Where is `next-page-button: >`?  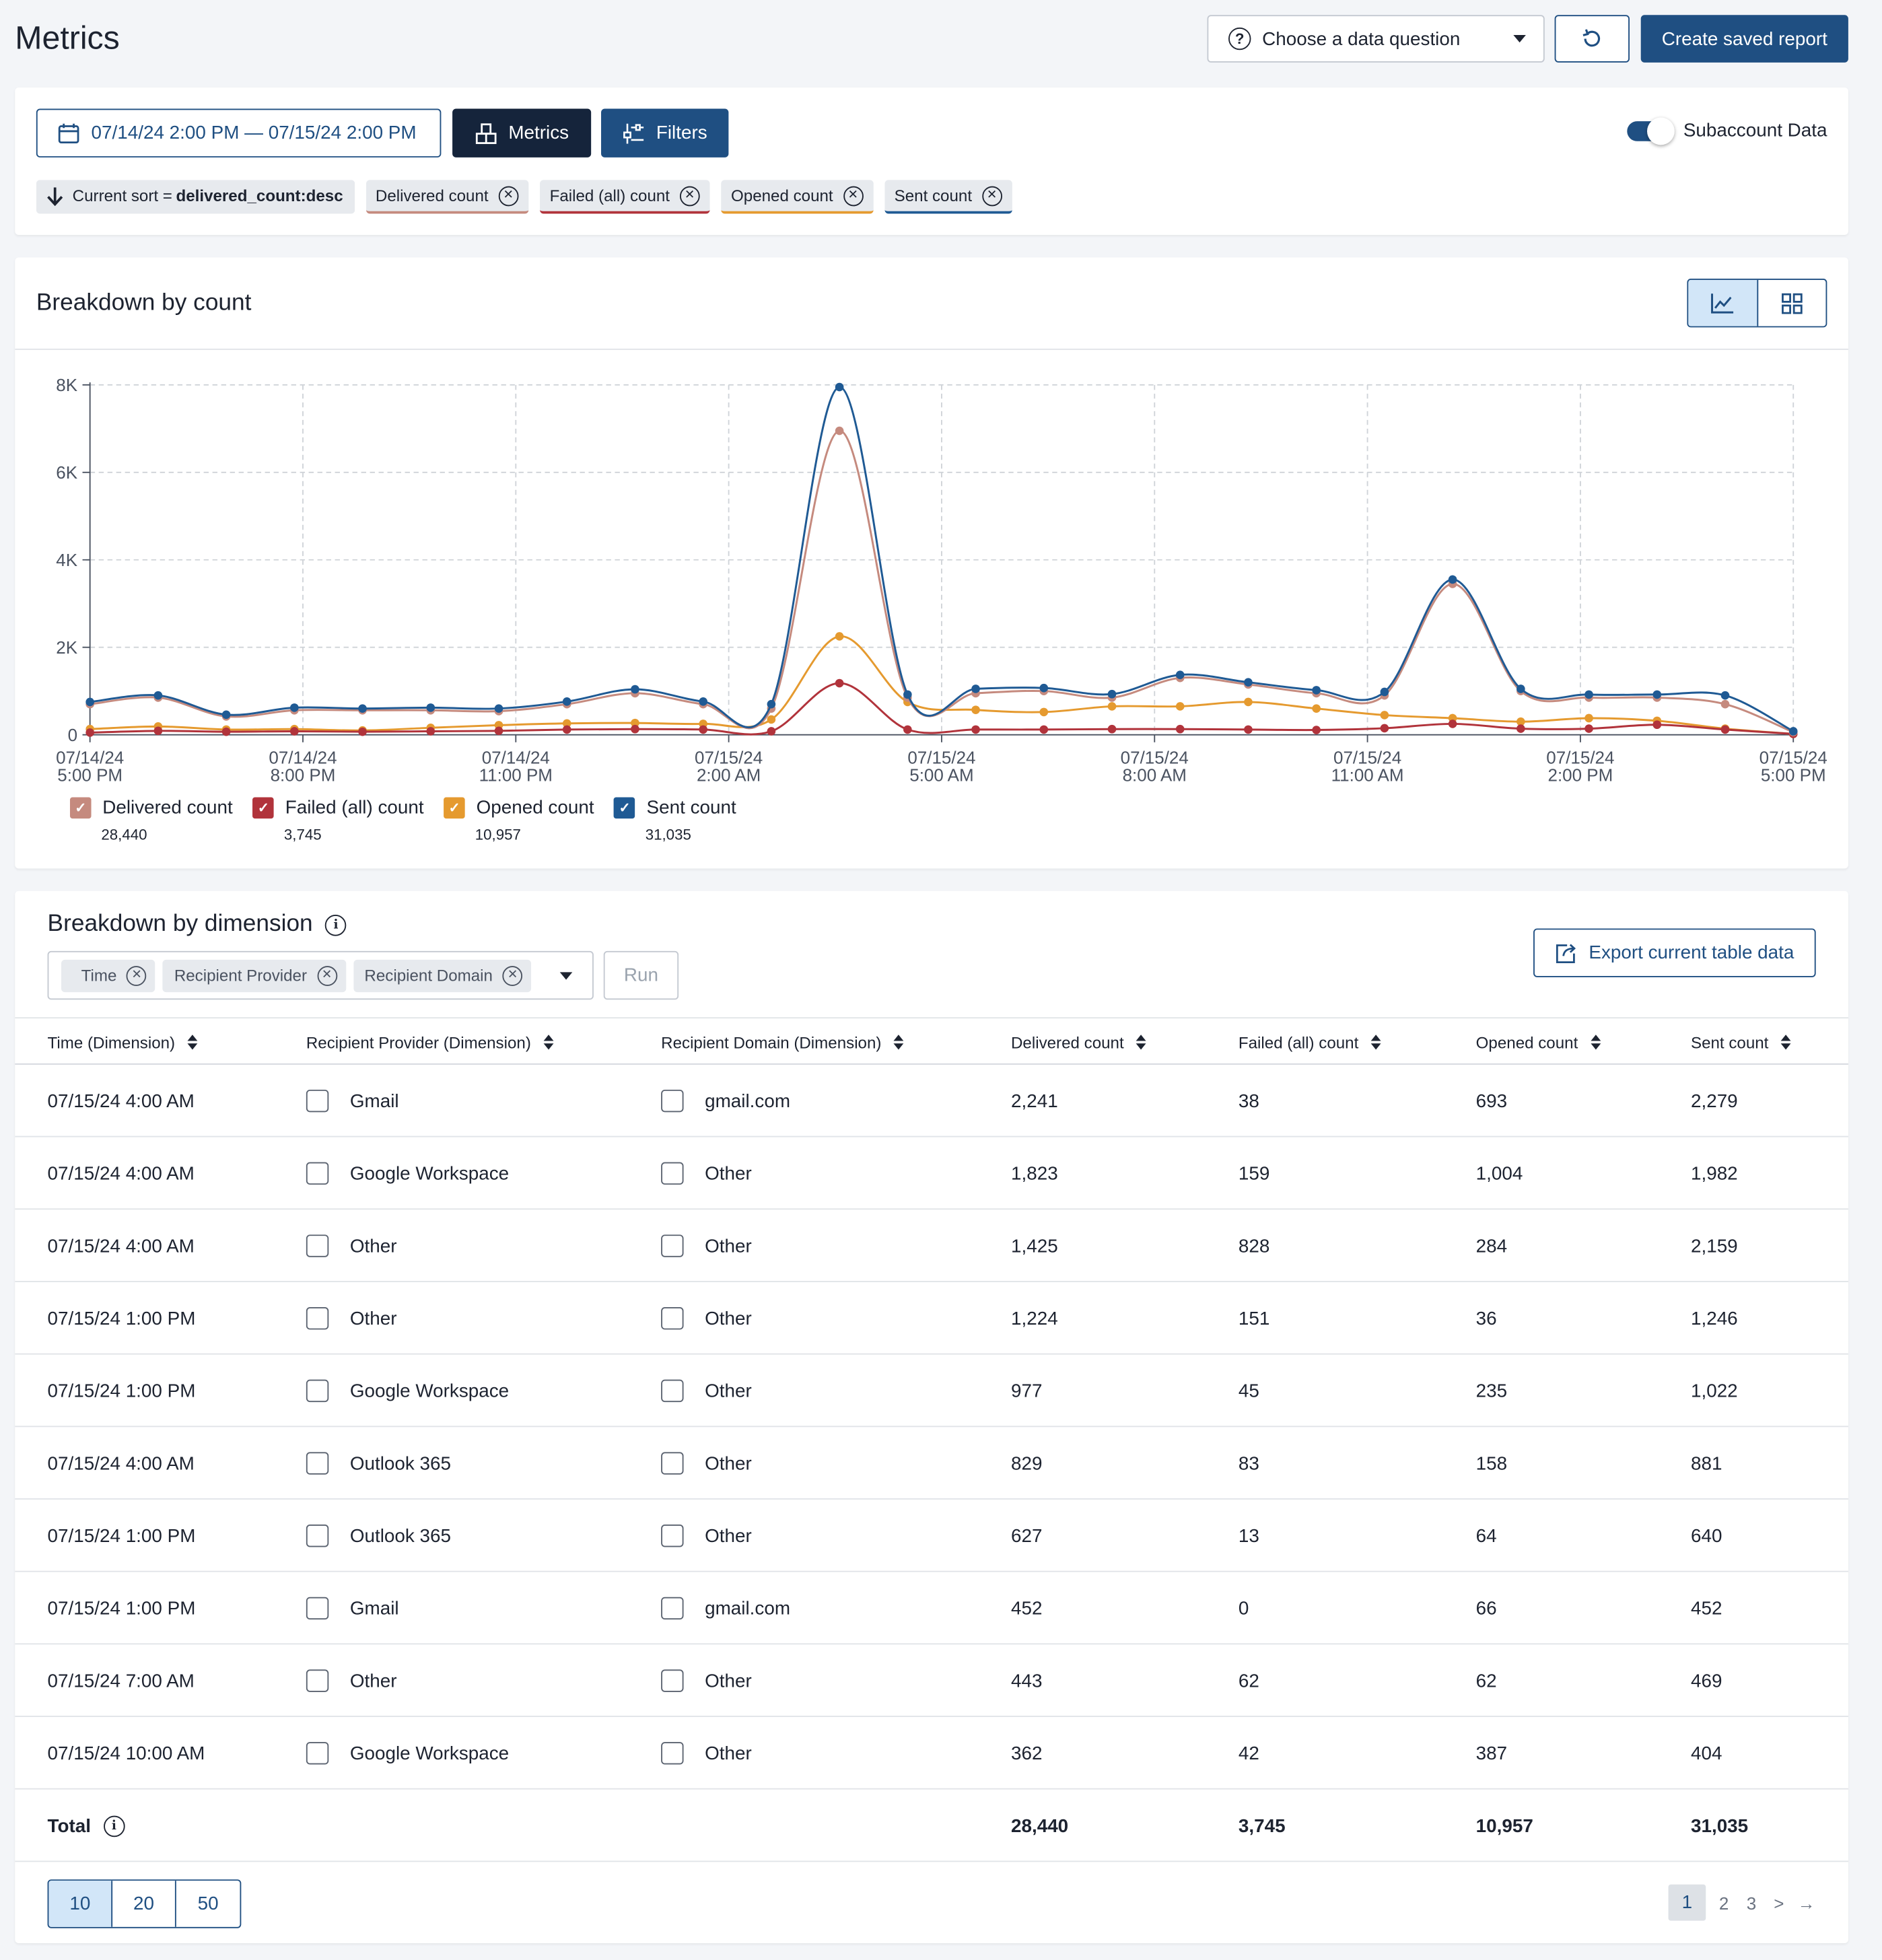
next-page-button: > is located at coordinates (1779, 1903).